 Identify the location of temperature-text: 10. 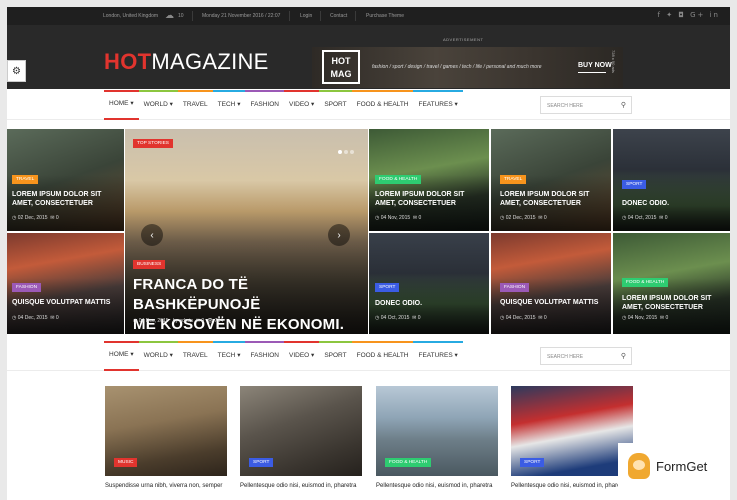
(181, 16).